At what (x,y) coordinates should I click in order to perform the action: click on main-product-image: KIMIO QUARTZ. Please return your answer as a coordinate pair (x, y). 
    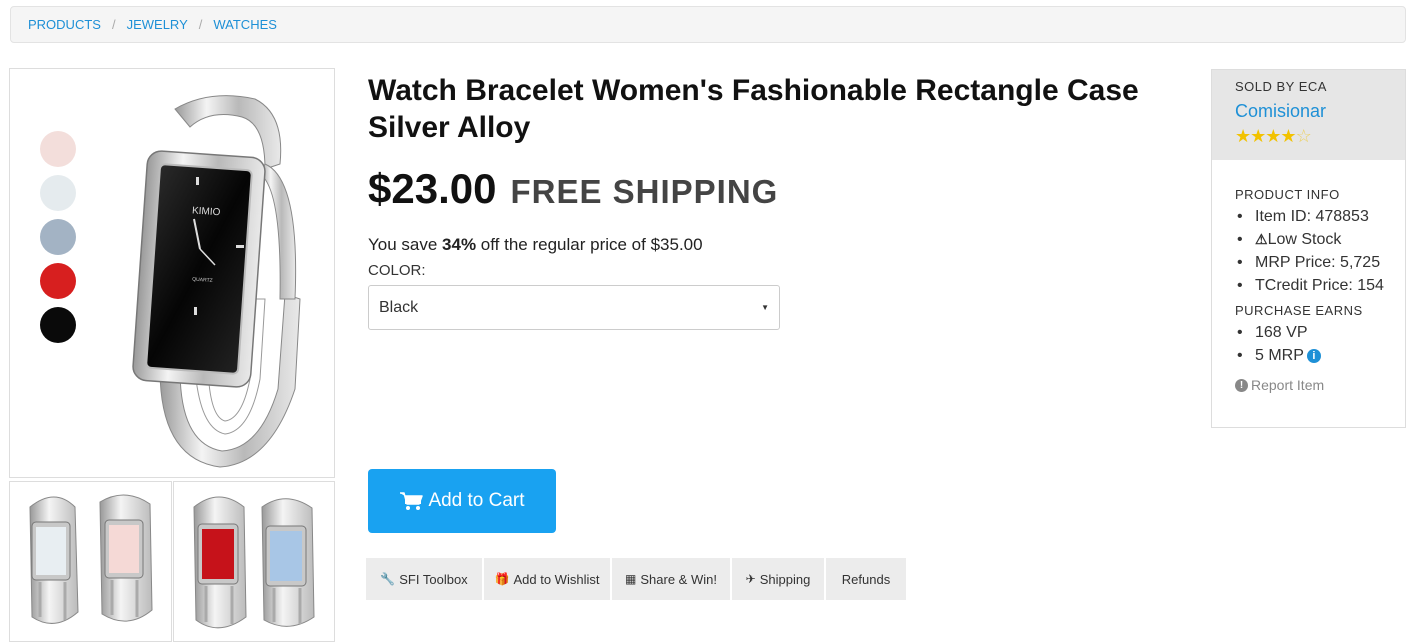
    Looking at the image, I should click on (172, 273).